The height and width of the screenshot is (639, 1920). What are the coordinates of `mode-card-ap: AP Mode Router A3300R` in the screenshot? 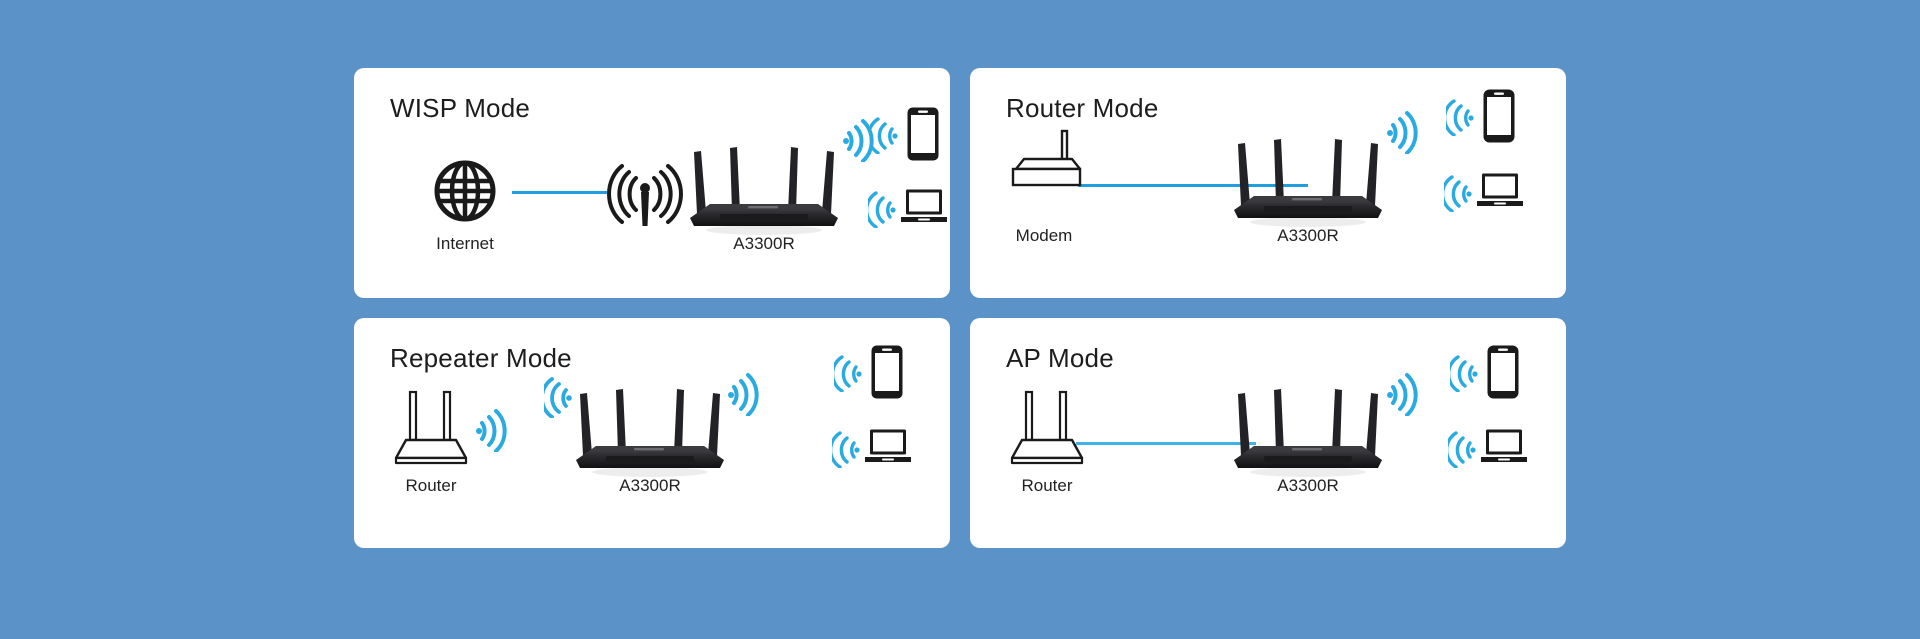 It's located at (1268, 433).